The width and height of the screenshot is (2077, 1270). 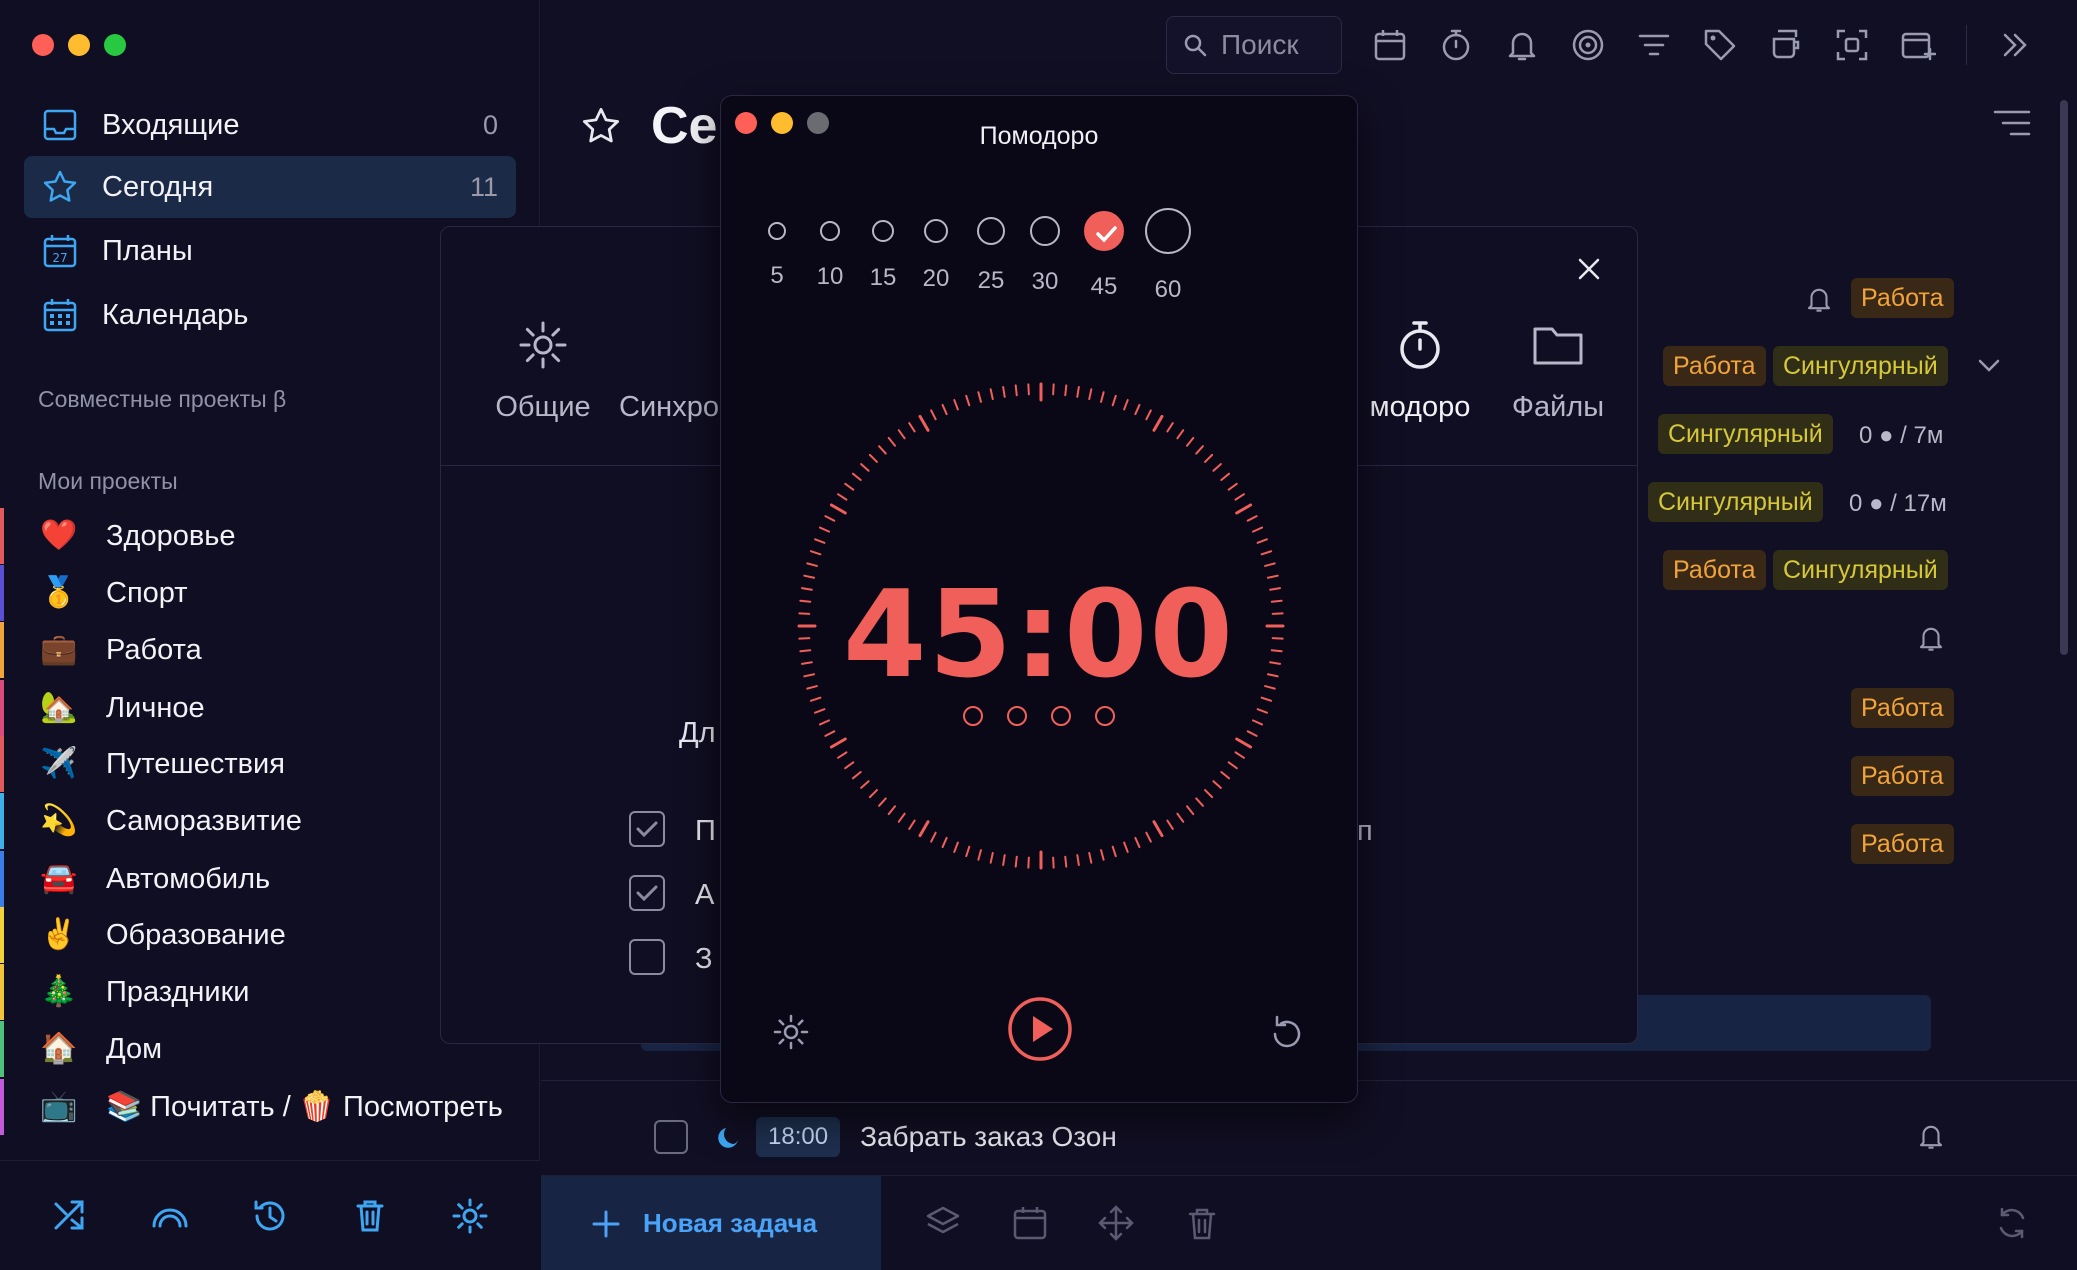 I want to click on plus-icon, so click(x=606, y=1223).